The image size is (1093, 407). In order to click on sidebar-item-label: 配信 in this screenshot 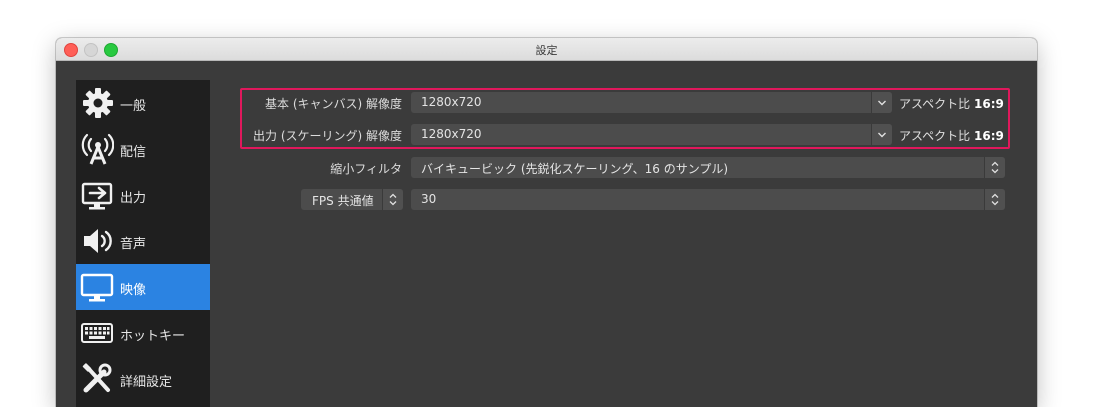, I will do `click(133, 152)`.